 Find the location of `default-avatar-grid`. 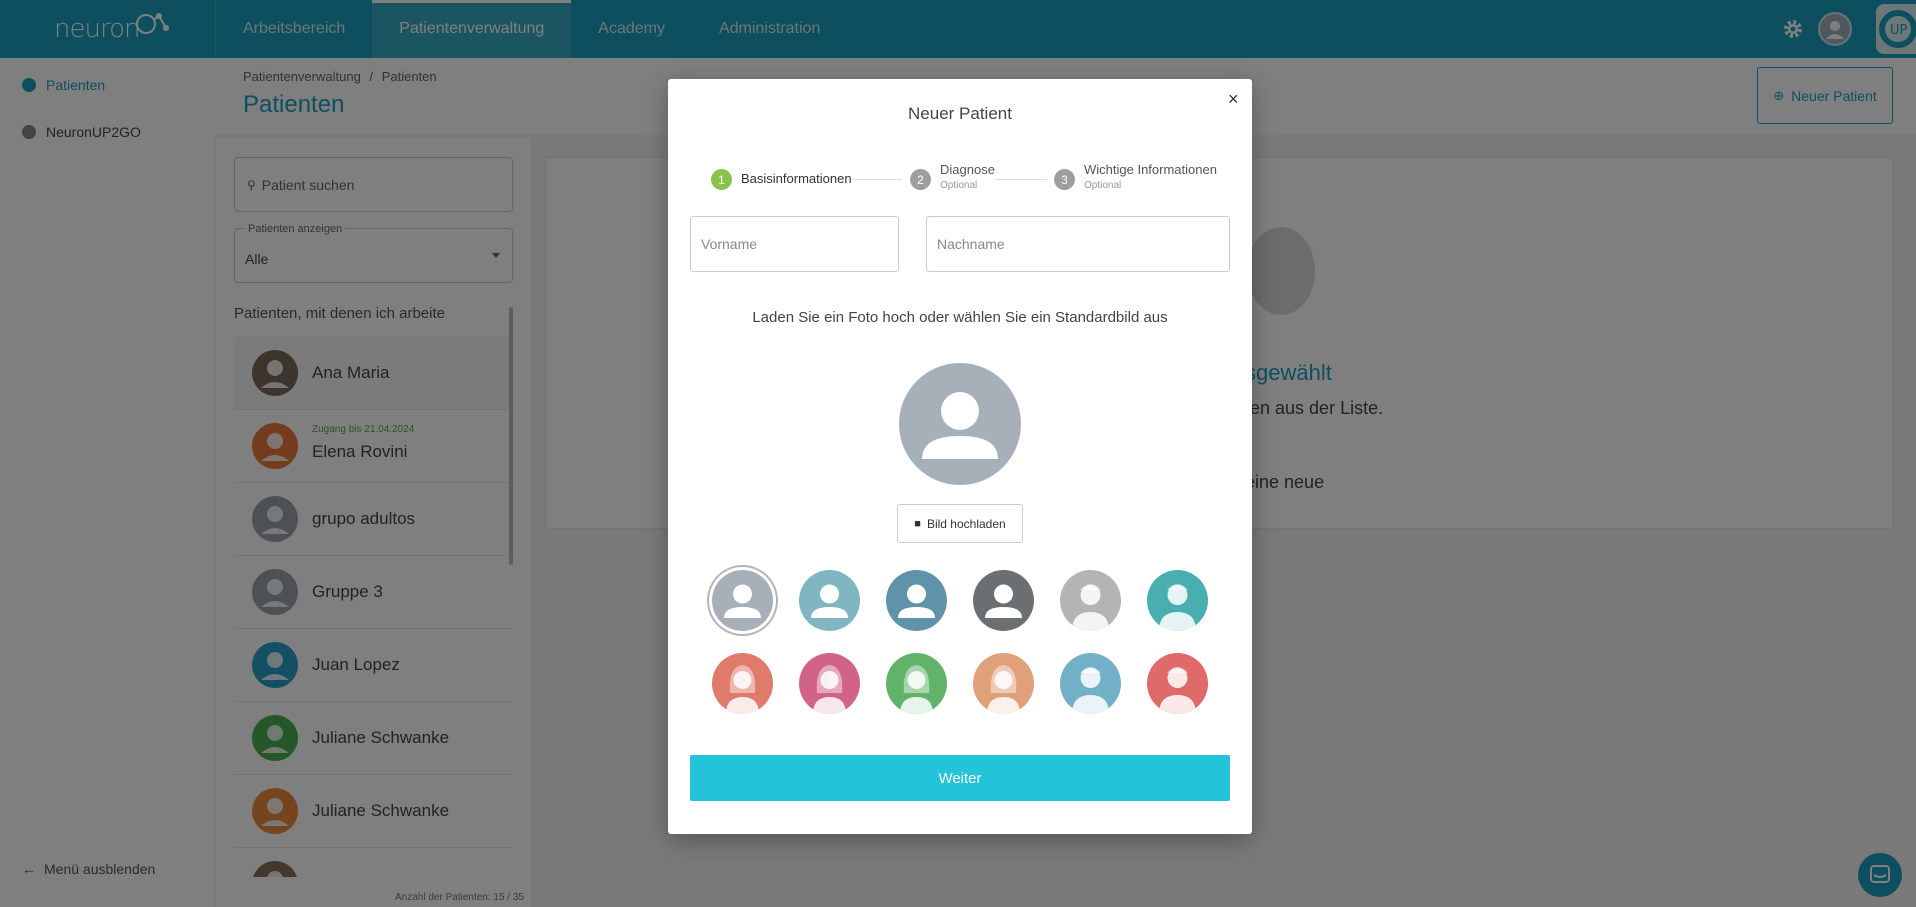

default-avatar-grid is located at coordinates (962, 645).